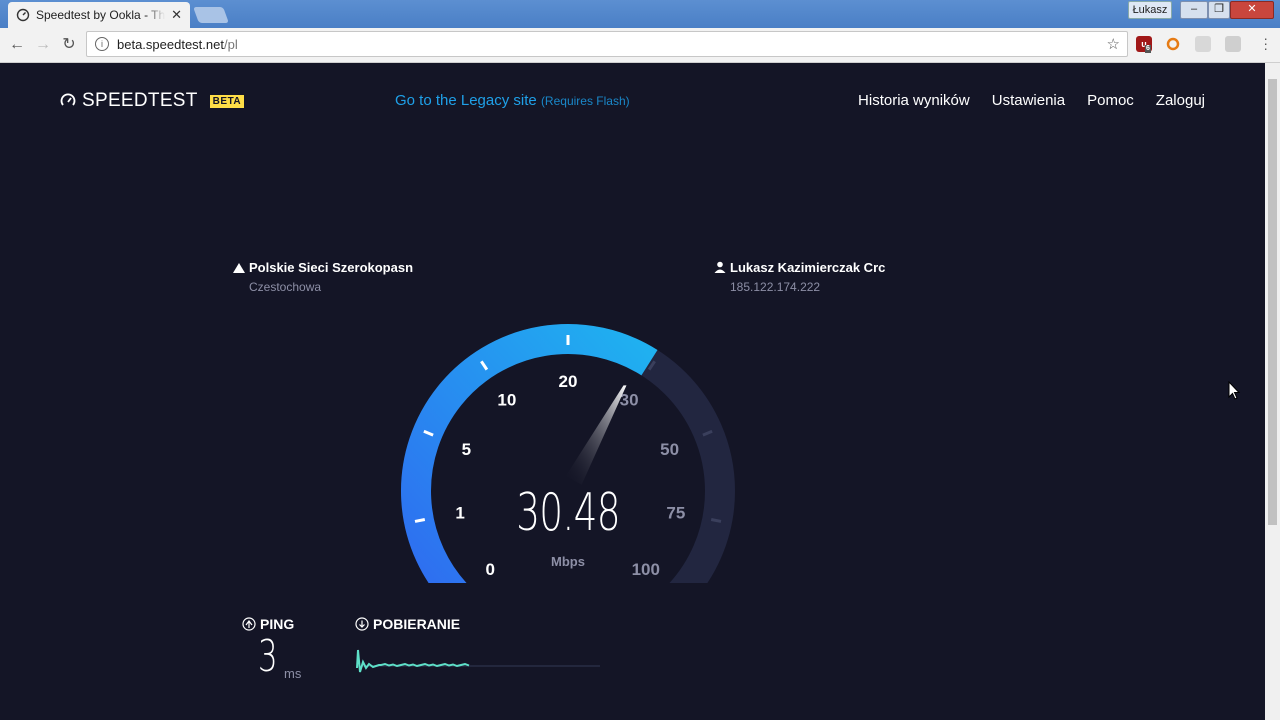 Image resolution: width=1280 pixels, height=720 pixels. What do you see at coordinates (227, 101) in the screenshot?
I see `beta-badge: BETA` at bounding box center [227, 101].